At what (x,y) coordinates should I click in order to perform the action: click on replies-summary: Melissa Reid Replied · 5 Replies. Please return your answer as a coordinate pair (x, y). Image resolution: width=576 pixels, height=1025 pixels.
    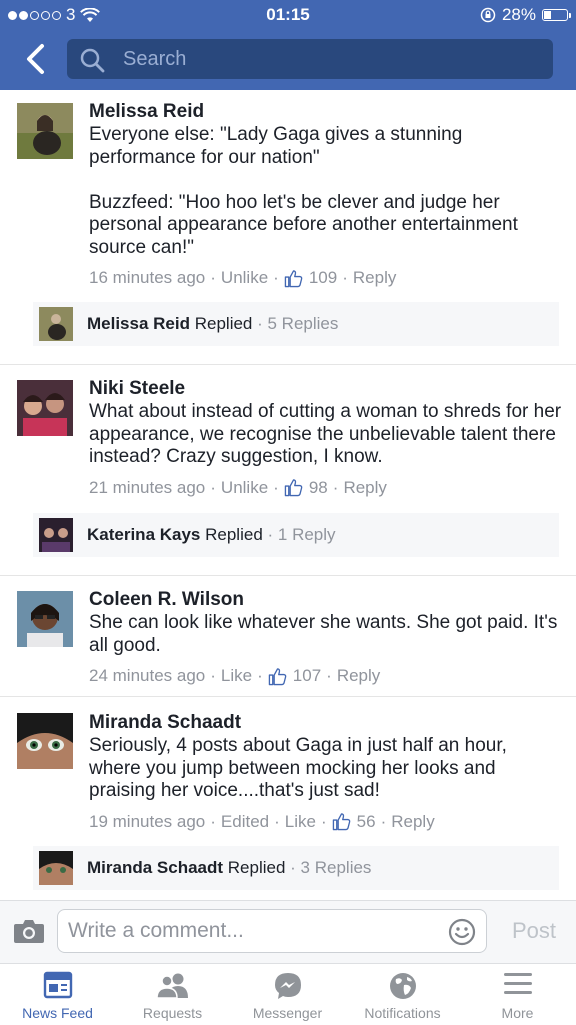
    Looking at the image, I should click on (296, 324).